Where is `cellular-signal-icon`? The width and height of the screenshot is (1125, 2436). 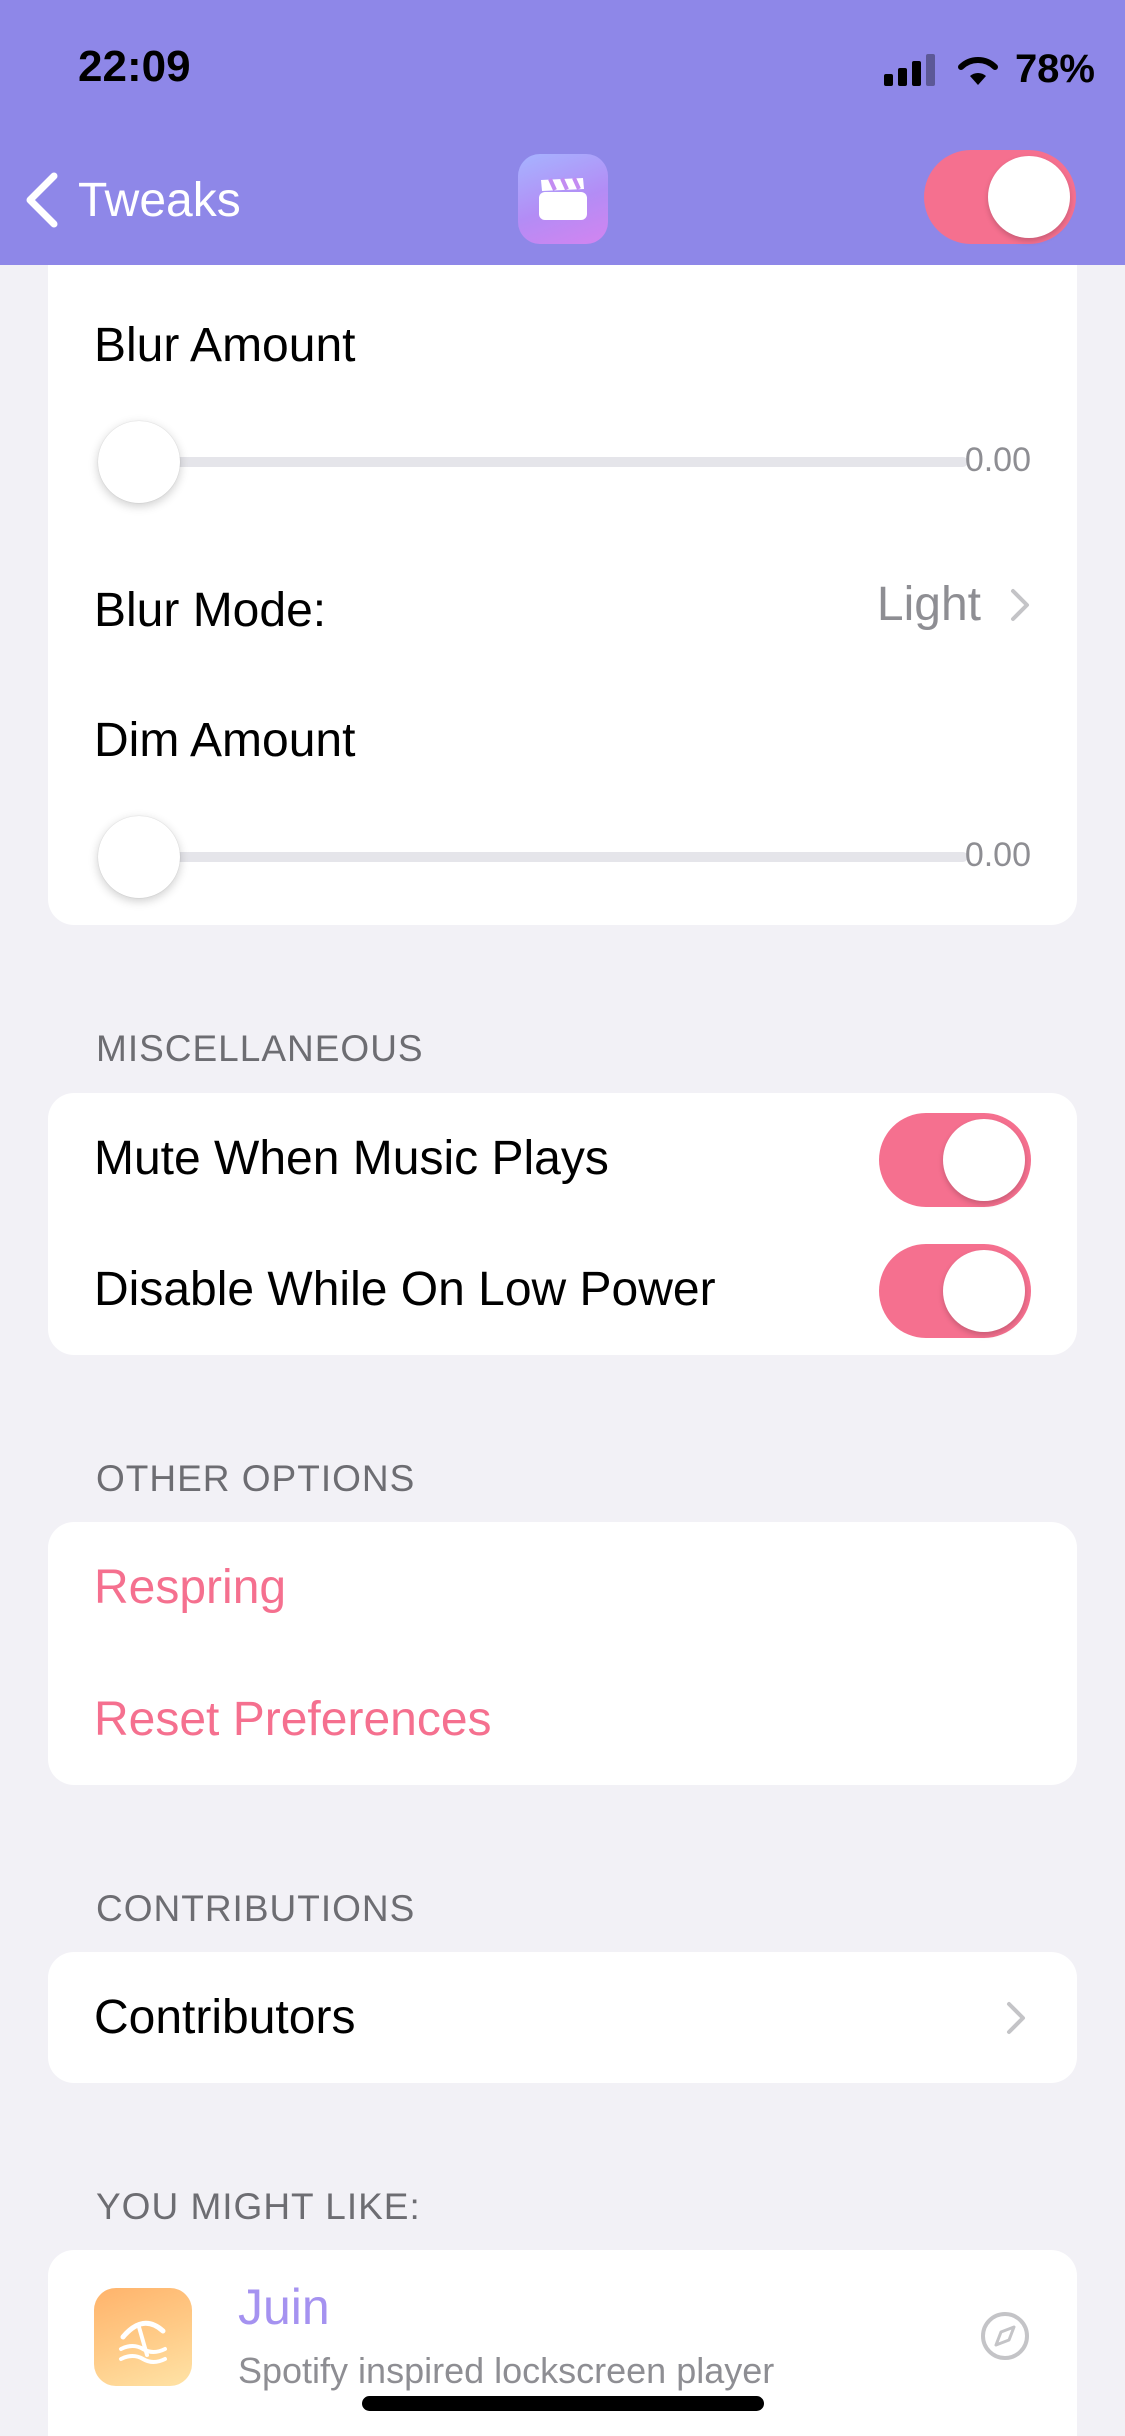 cellular-signal-icon is located at coordinates (909, 69).